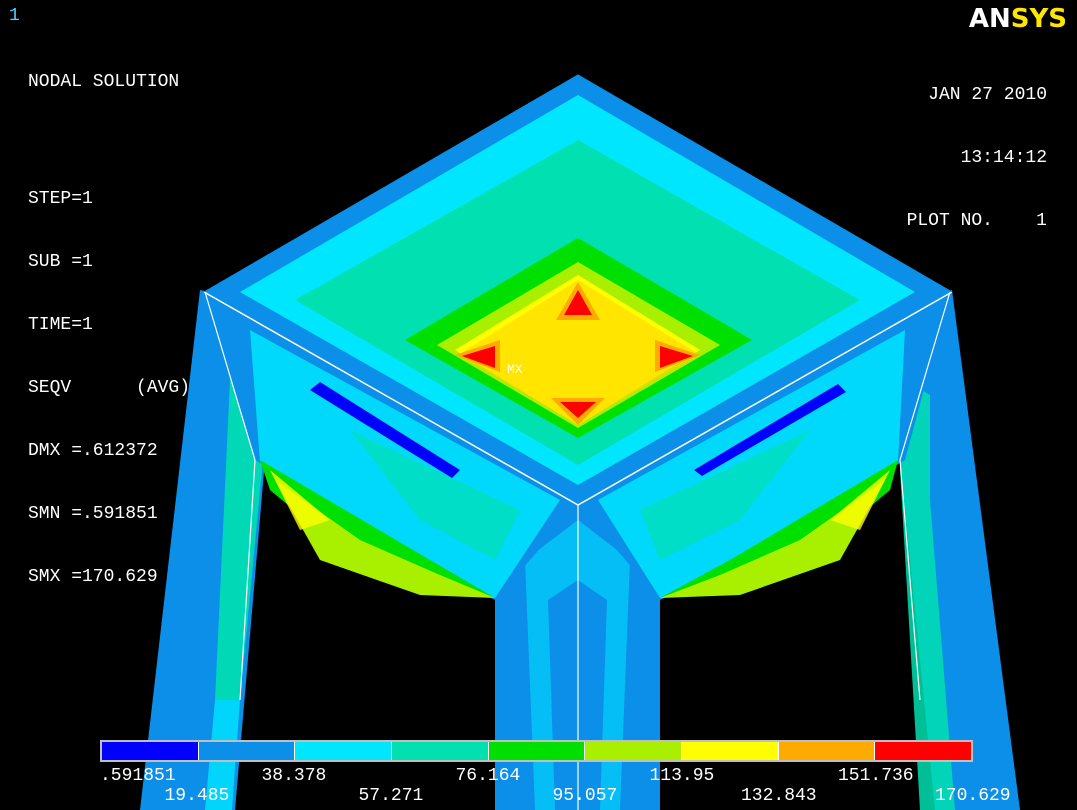 The height and width of the screenshot is (810, 1077). I want to click on legend-tick-label: 113.95, so click(682, 776).